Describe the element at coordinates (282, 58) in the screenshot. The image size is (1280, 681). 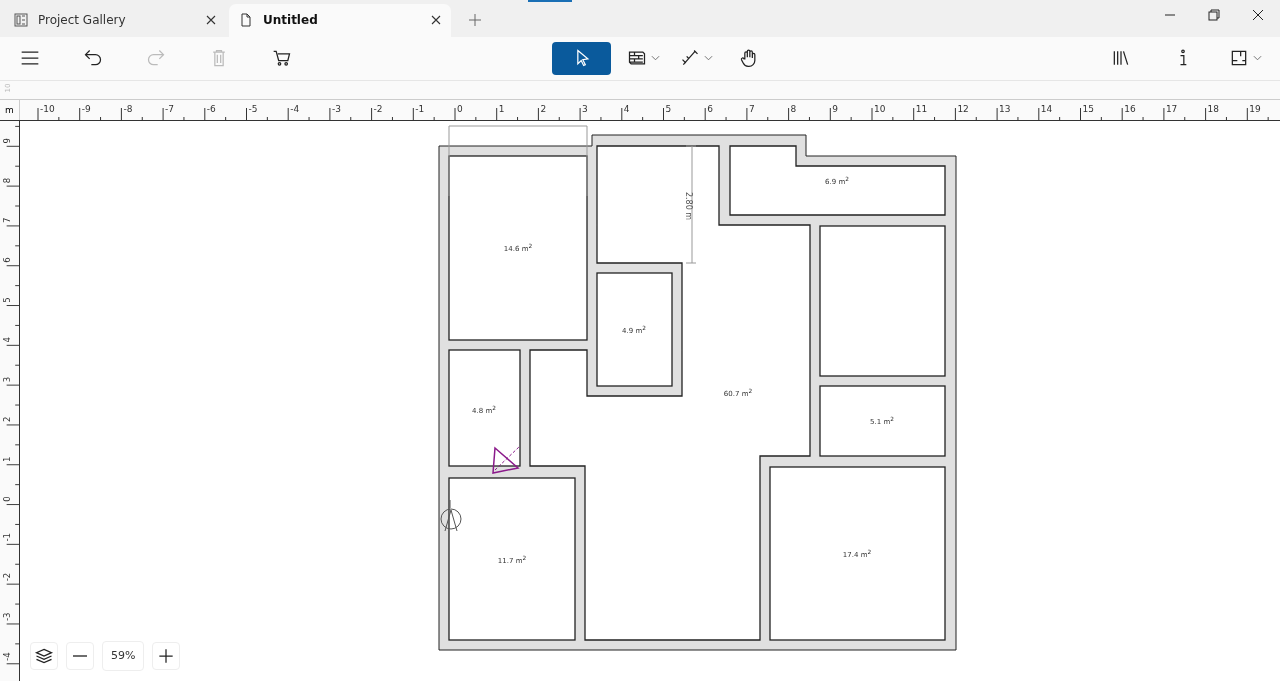
I see `cart-icon` at that location.